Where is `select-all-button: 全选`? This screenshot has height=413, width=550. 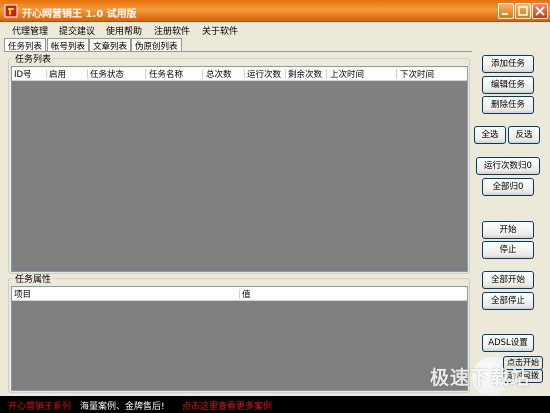
select-all-button: 全选 is located at coordinates (490, 135).